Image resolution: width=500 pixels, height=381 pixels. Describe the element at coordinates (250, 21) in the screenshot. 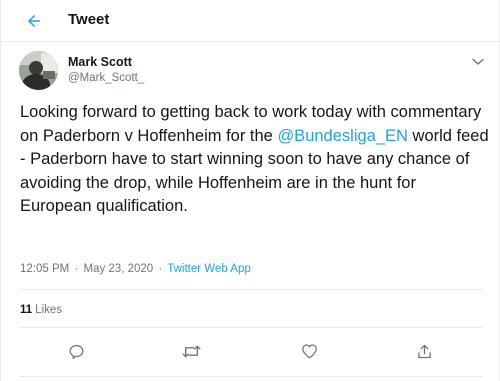

I see `header-bar: Tweet` at that location.